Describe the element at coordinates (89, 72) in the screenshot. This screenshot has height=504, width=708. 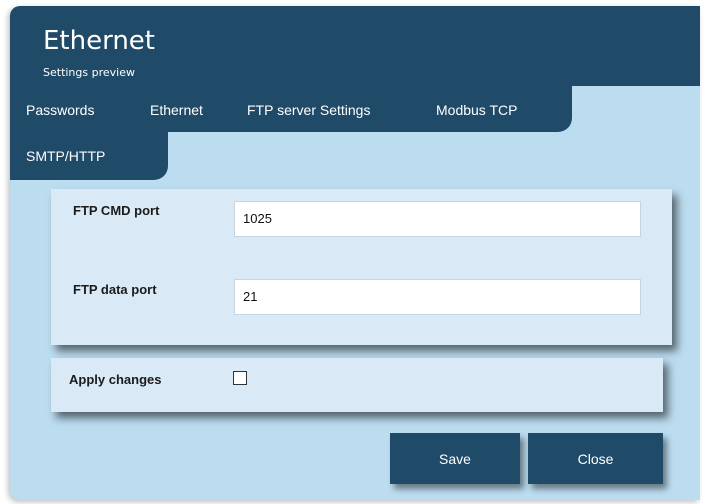
I see `page-subtitle: Settings preview` at that location.